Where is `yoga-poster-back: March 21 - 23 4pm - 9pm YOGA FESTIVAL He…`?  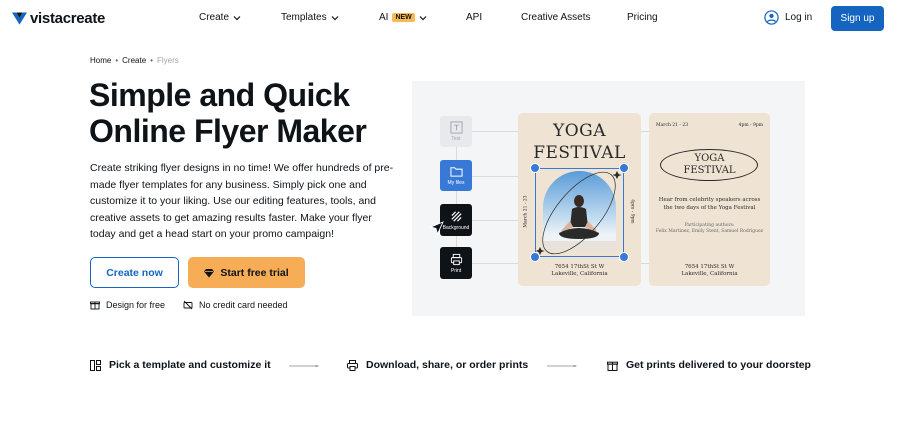 yoga-poster-back: March 21 - 23 4pm - 9pm YOGA FESTIVAL He… is located at coordinates (709, 199).